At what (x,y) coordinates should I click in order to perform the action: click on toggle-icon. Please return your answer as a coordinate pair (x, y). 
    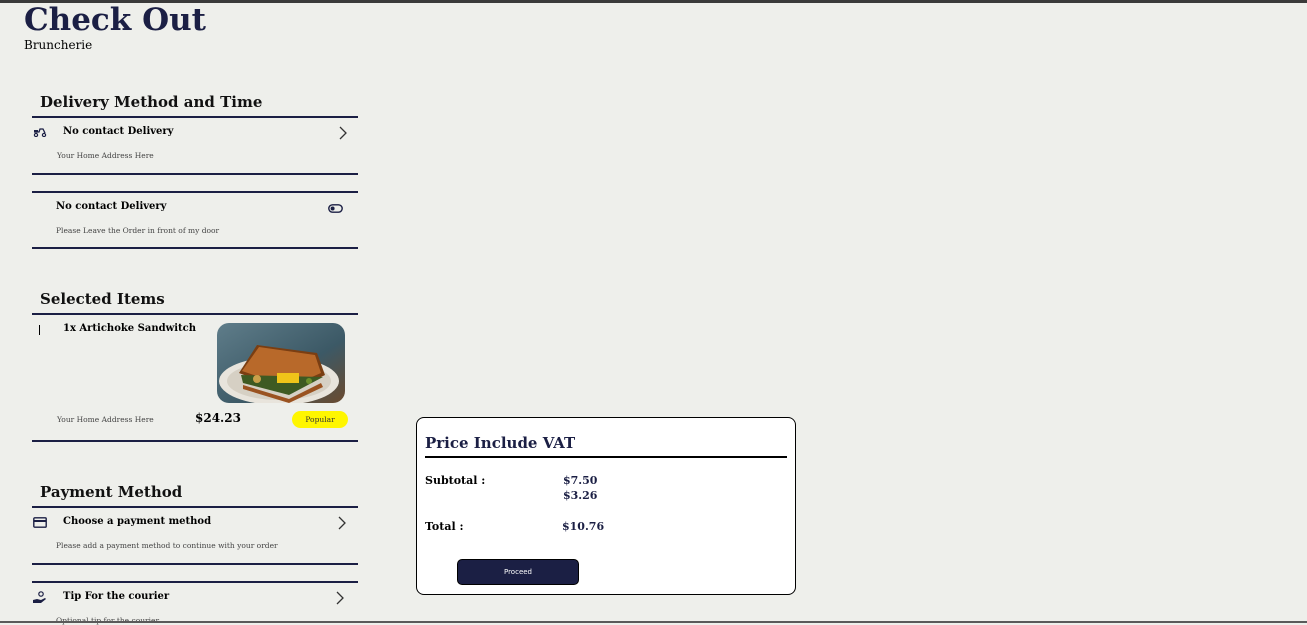
    Looking at the image, I should click on (335, 208).